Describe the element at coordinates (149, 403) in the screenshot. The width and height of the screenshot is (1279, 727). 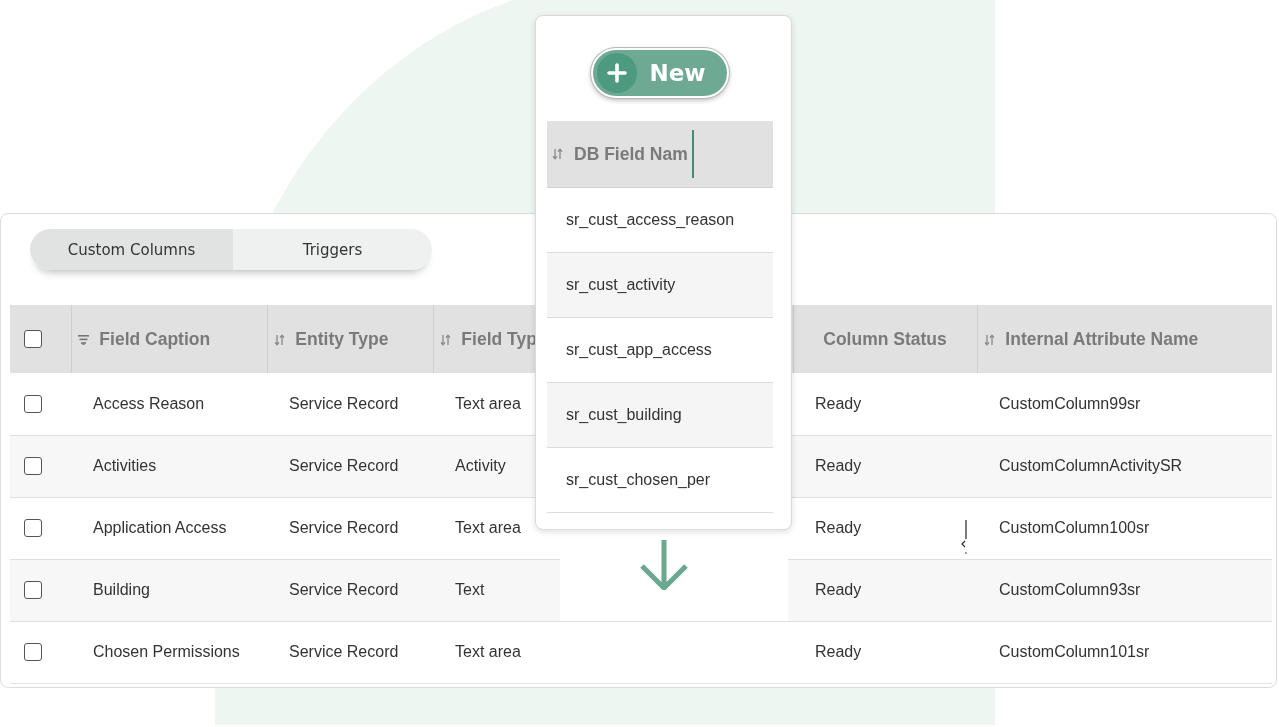
I see `table-cell: Access Reason` at that location.